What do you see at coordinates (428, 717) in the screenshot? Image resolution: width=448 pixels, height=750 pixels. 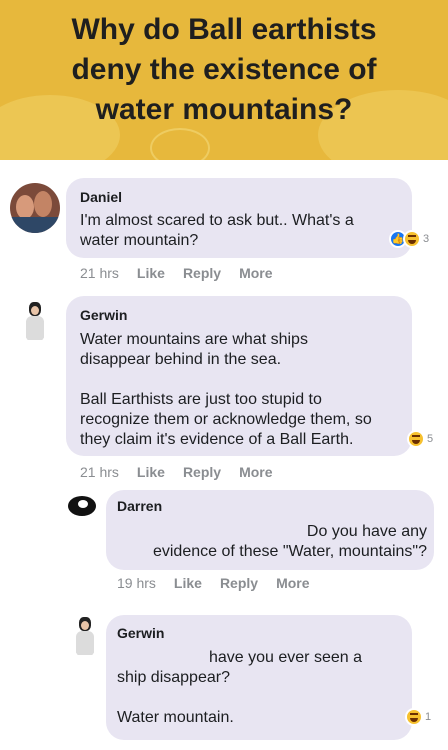 I see `reaction-count: 1` at bounding box center [428, 717].